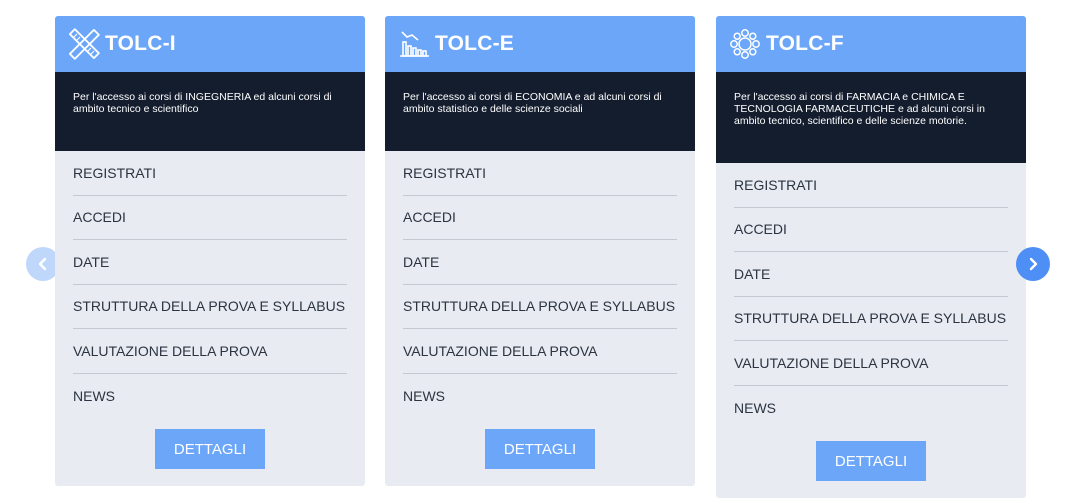 The image size is (1080, 504). What do you see at coordinates (84, 44) in the screenshot?
I see `ruler-pencil-icon` at bounding box center [84, 44].